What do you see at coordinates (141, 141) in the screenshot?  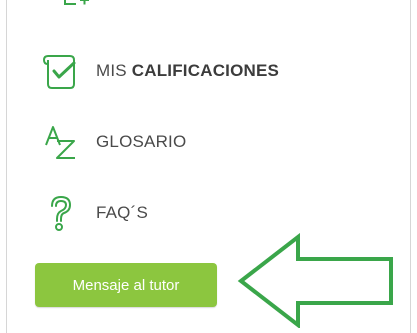 I see `menu-item-label: GLOSARIO` at bounding box center [141, 141].